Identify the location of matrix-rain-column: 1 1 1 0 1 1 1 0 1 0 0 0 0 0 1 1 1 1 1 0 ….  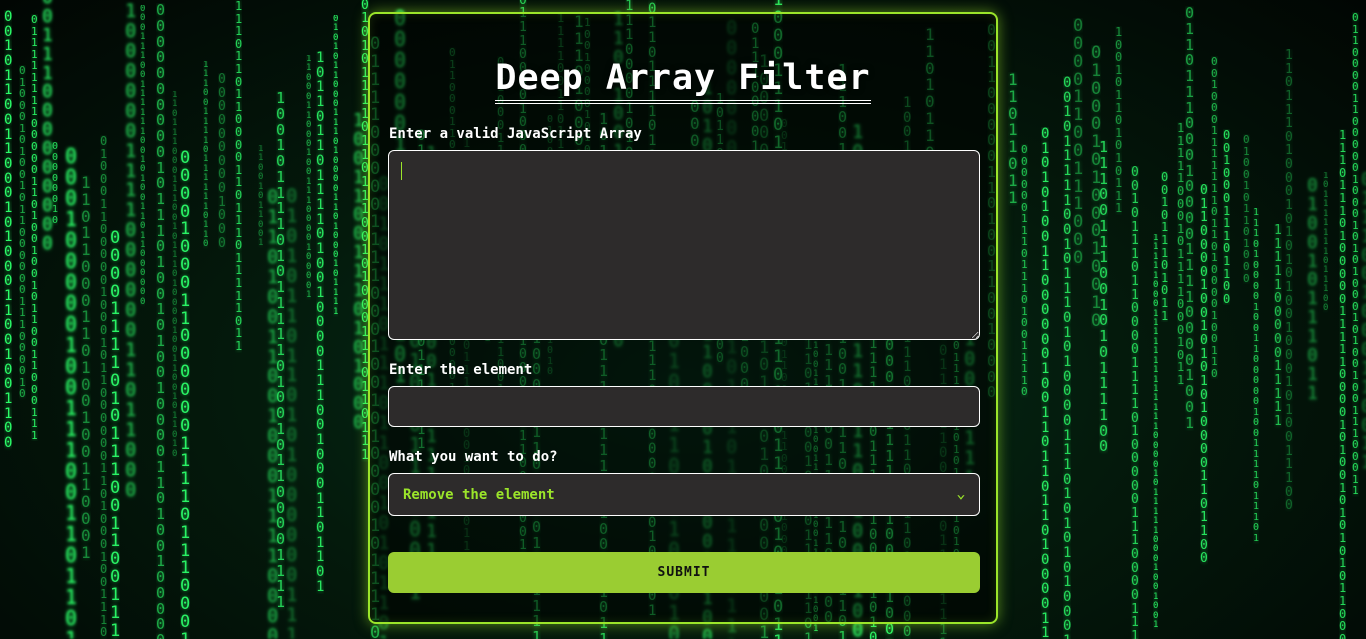
(1343, 384).